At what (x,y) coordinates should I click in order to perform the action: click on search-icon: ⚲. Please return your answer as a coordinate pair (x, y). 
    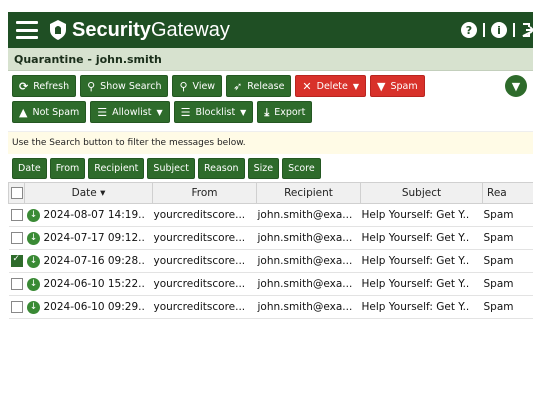
    Looking at the image, I should click on (91, 86).